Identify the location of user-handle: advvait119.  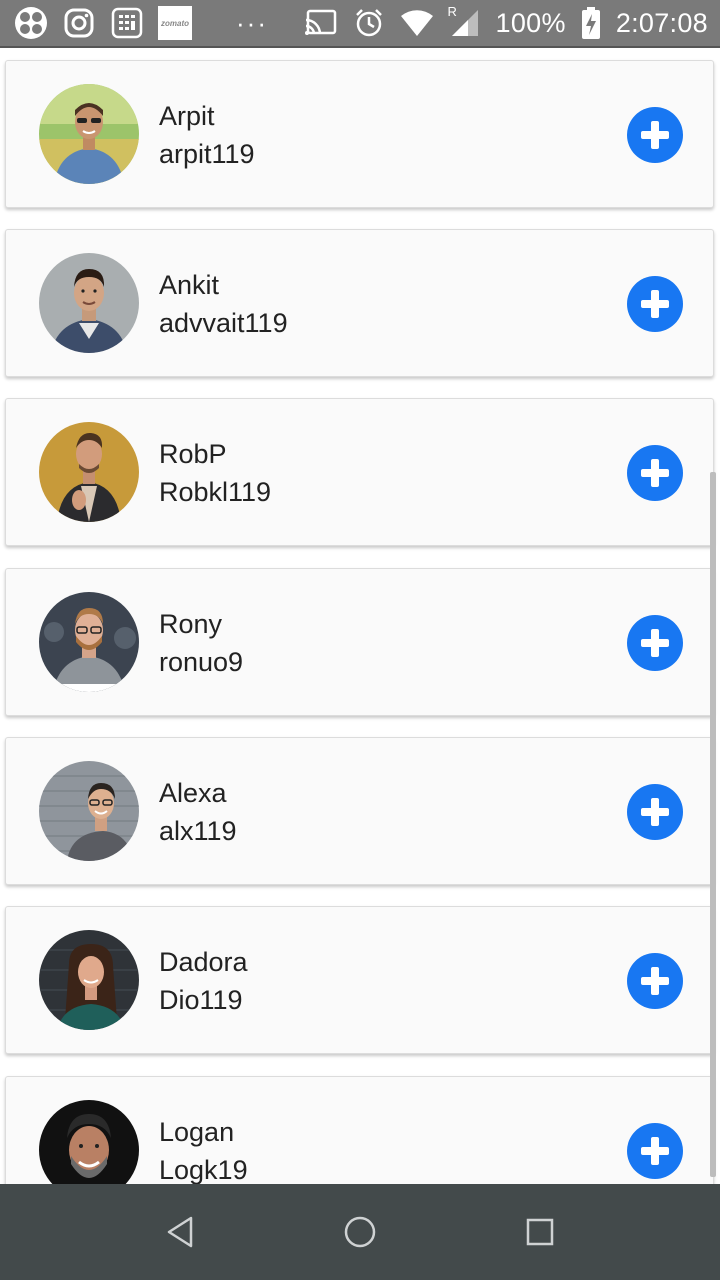
(223, 323).